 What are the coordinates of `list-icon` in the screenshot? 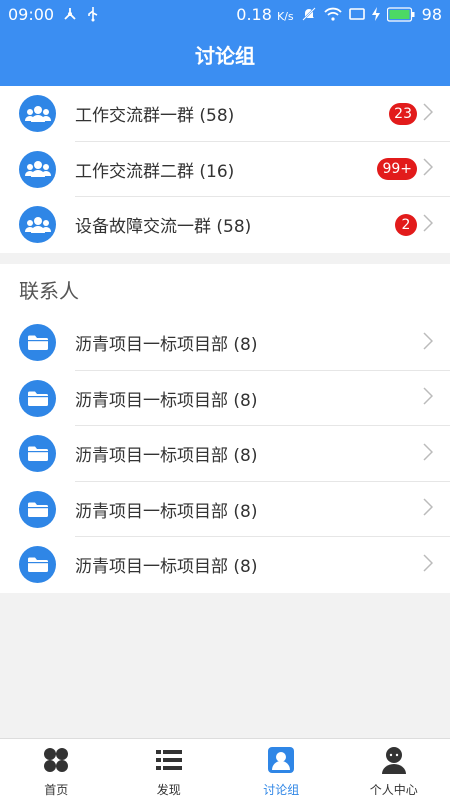 It's located at (168, 760).